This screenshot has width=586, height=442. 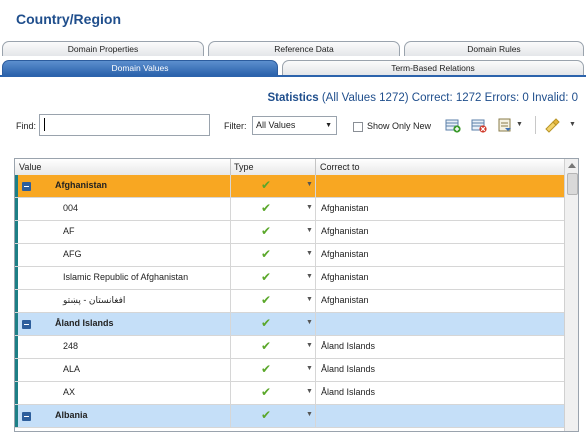 I want to click on column-header-correct-to: Correct to, so click(x=340, y=167).